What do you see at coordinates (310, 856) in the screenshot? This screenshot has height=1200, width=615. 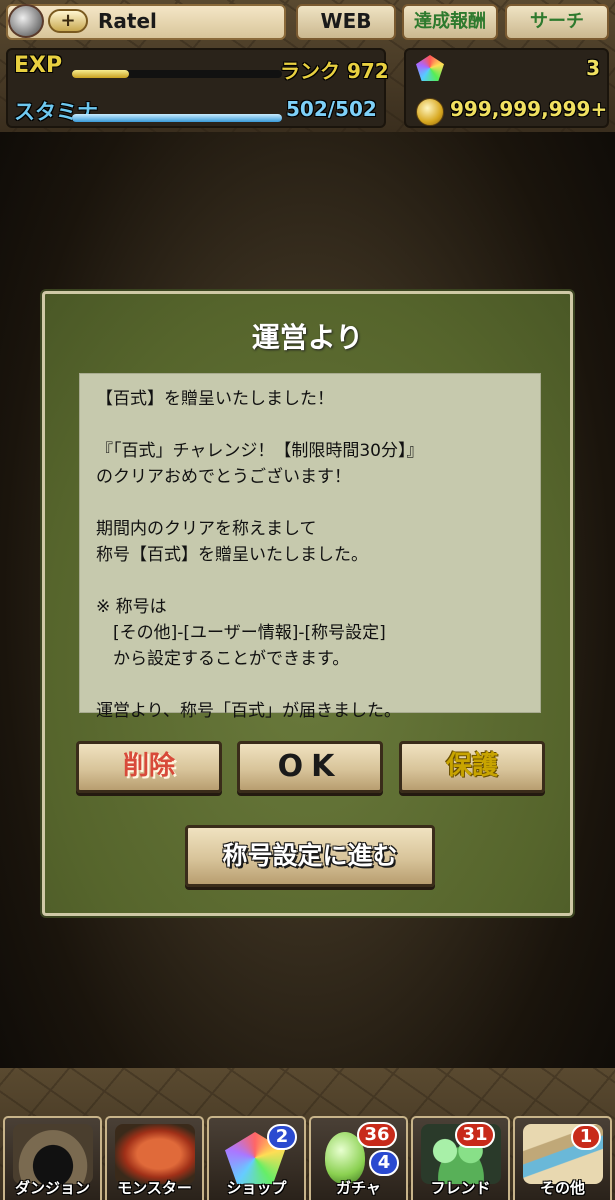 I see `title-settings-button: 称号設定に進む` at bounding box center [310, 856].